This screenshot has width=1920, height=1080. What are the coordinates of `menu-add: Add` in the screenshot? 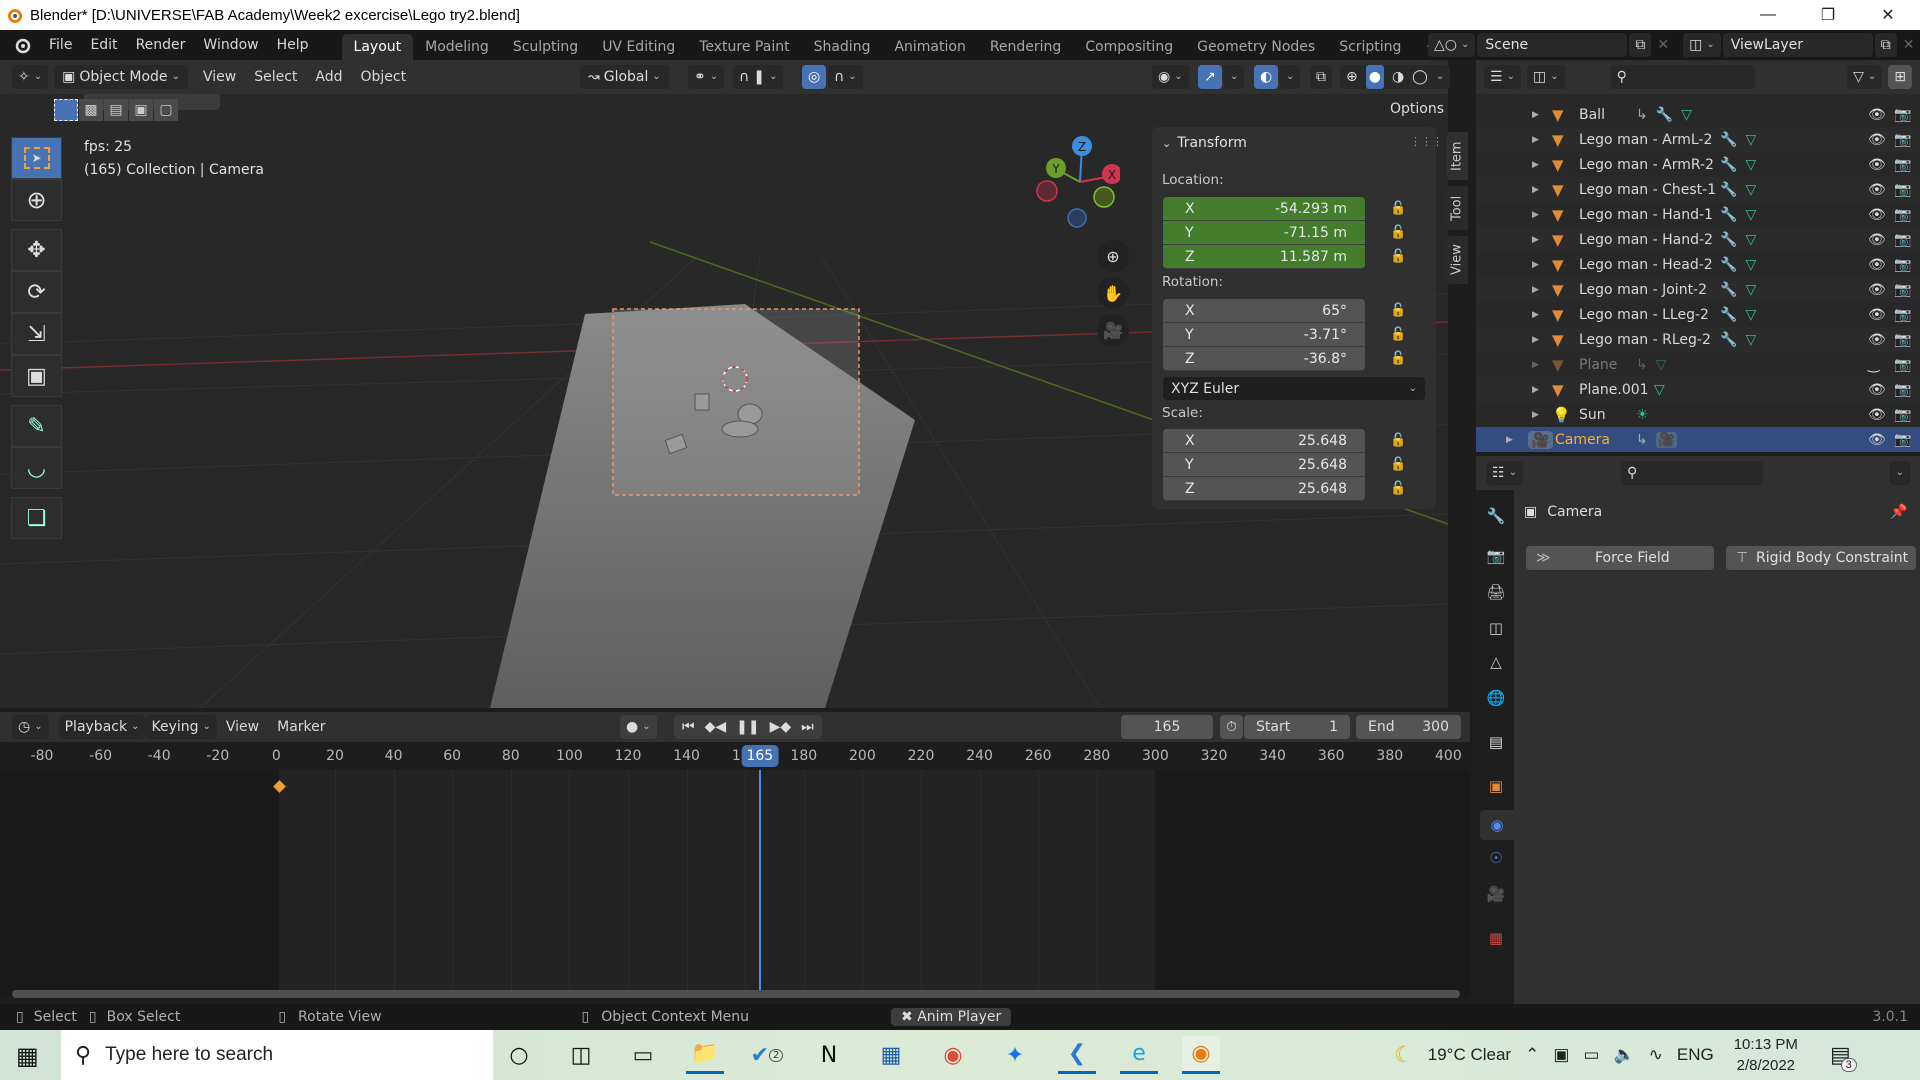 It's located at (328, 77).